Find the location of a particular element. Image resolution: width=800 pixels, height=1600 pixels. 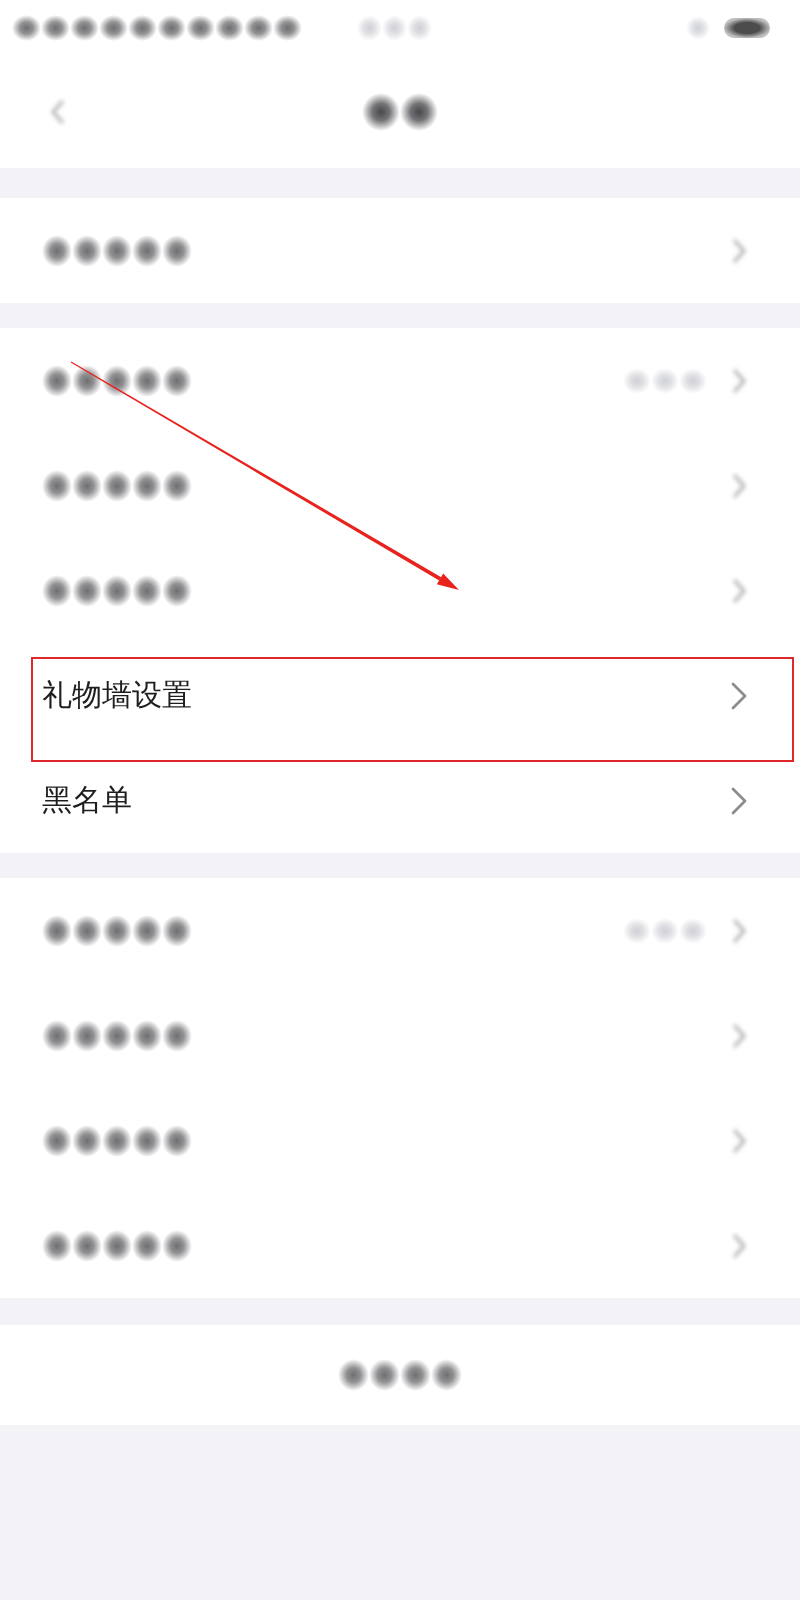

settings-row: 礼物墙设置 is located at coordinates (400, 695).